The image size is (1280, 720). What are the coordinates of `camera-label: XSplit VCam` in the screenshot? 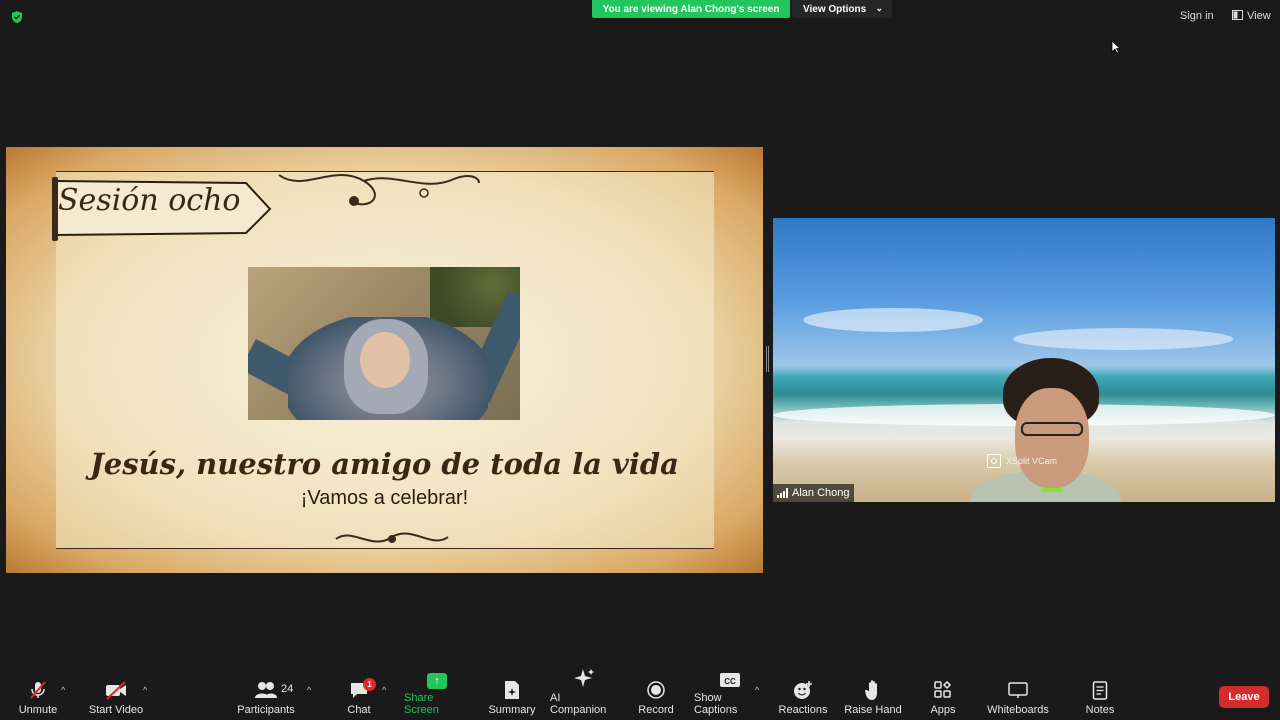 It's located at (1032, 461).